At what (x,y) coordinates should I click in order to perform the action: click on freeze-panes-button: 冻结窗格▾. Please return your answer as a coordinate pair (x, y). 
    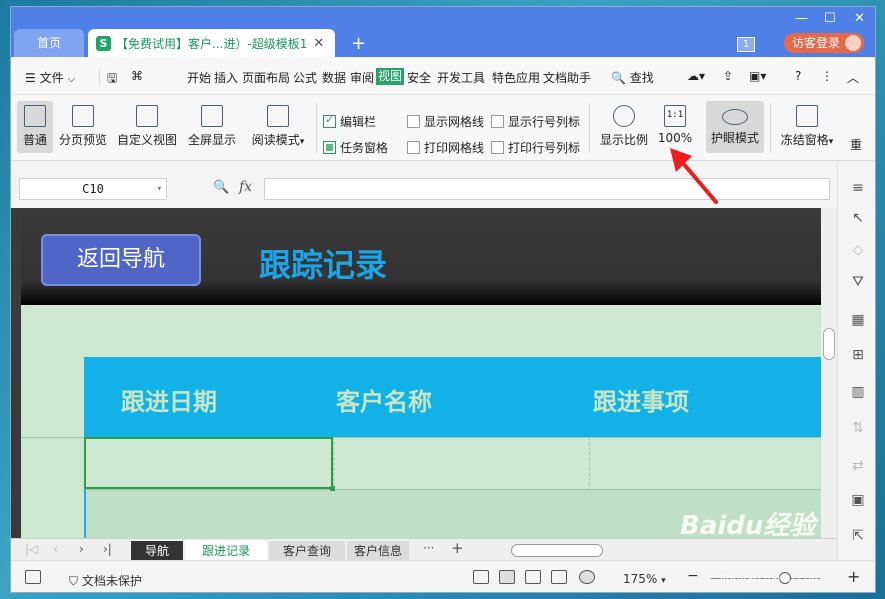
    Looking at the image, I should click on (807, 126).